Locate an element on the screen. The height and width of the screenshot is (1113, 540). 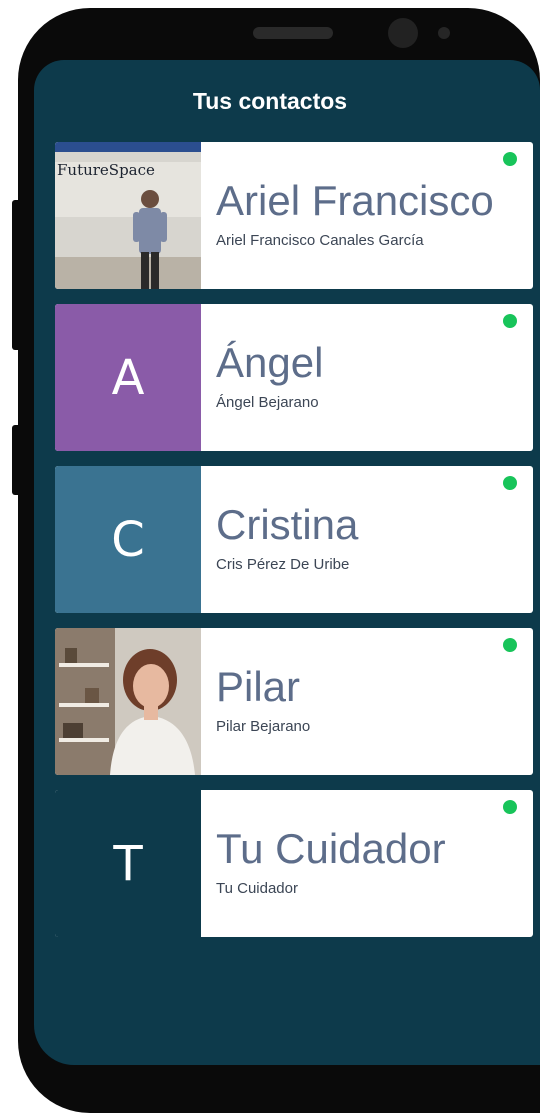
contact-full-name: Tu Cuidador is located at coordinates (257, 888).